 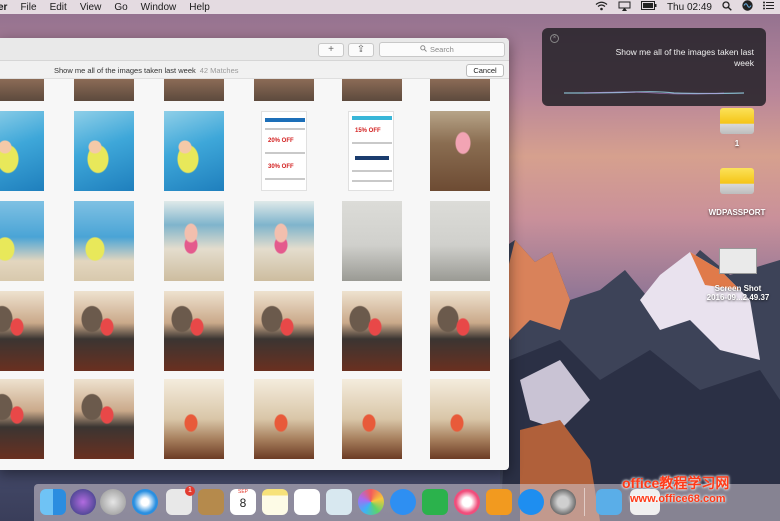 What do you see at coordinates (435, 502) in the screenshot?
I see `facetime-icon` at bounding box center [435, 502].